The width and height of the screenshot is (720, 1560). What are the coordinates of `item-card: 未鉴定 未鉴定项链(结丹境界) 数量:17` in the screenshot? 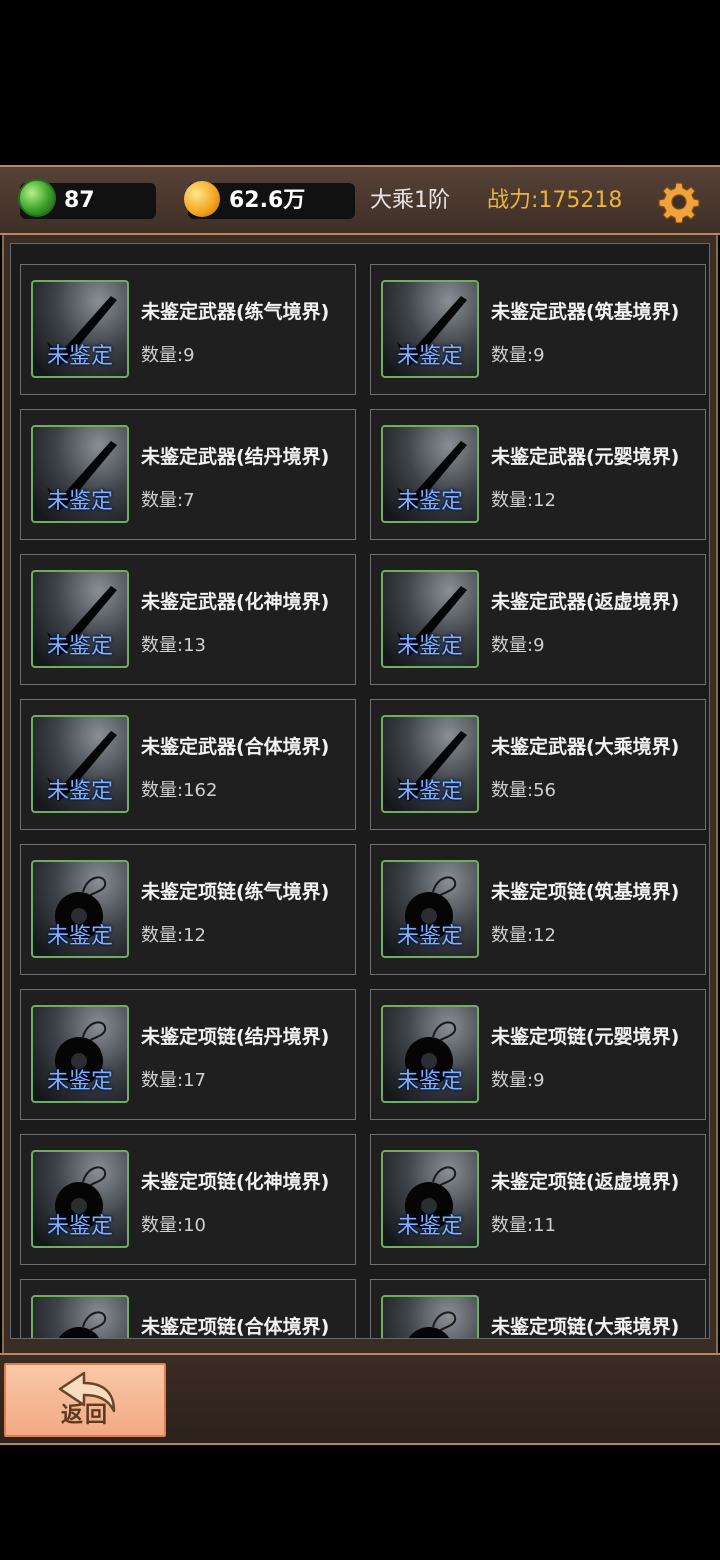 It's located at (188, 1054).